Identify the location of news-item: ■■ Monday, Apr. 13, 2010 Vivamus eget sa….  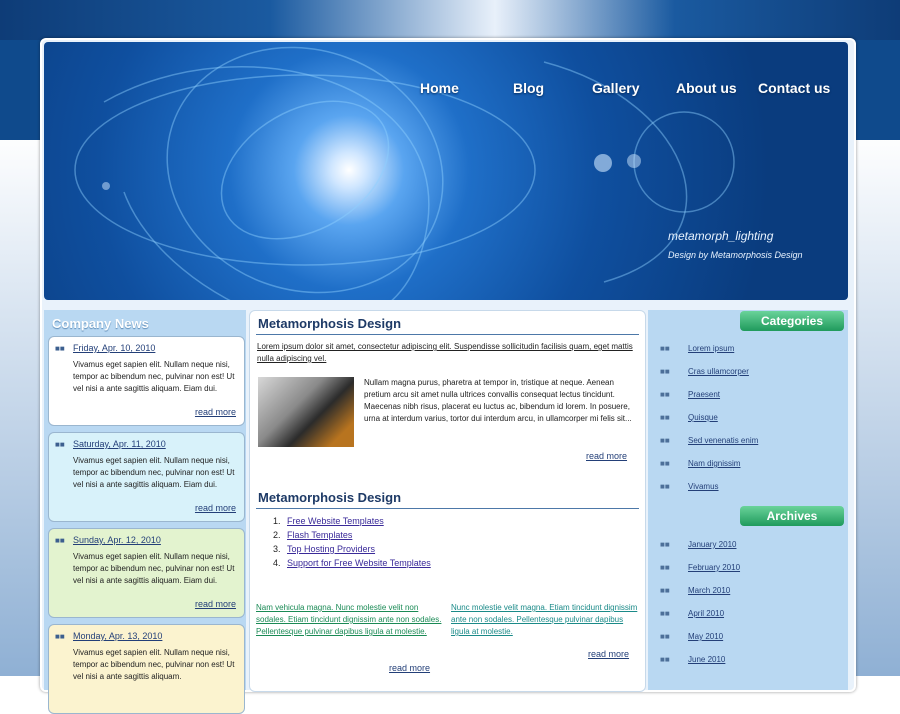
(146, 669).